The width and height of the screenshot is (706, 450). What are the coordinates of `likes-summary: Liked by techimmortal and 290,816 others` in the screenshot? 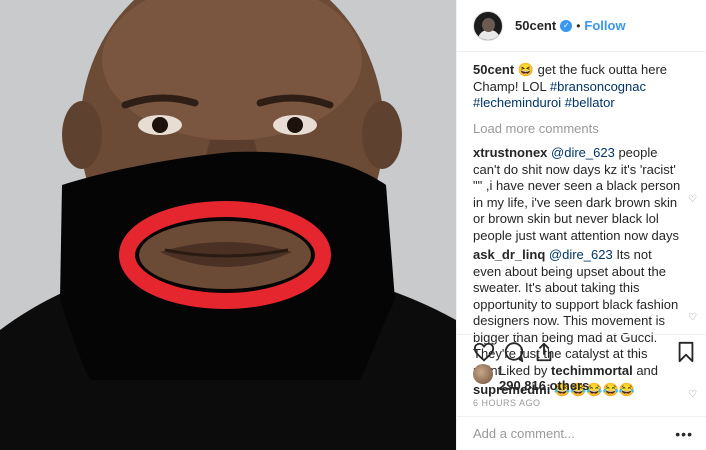 It's located at (565, 378).